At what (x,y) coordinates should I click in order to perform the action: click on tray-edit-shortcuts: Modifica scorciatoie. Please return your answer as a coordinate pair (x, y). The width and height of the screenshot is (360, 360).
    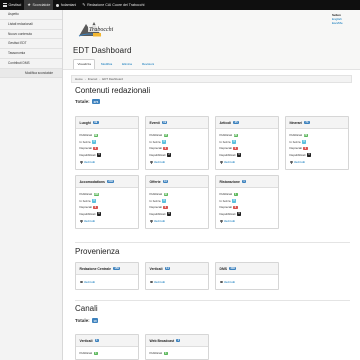
    Looking at the image, I should click on (31, 73).